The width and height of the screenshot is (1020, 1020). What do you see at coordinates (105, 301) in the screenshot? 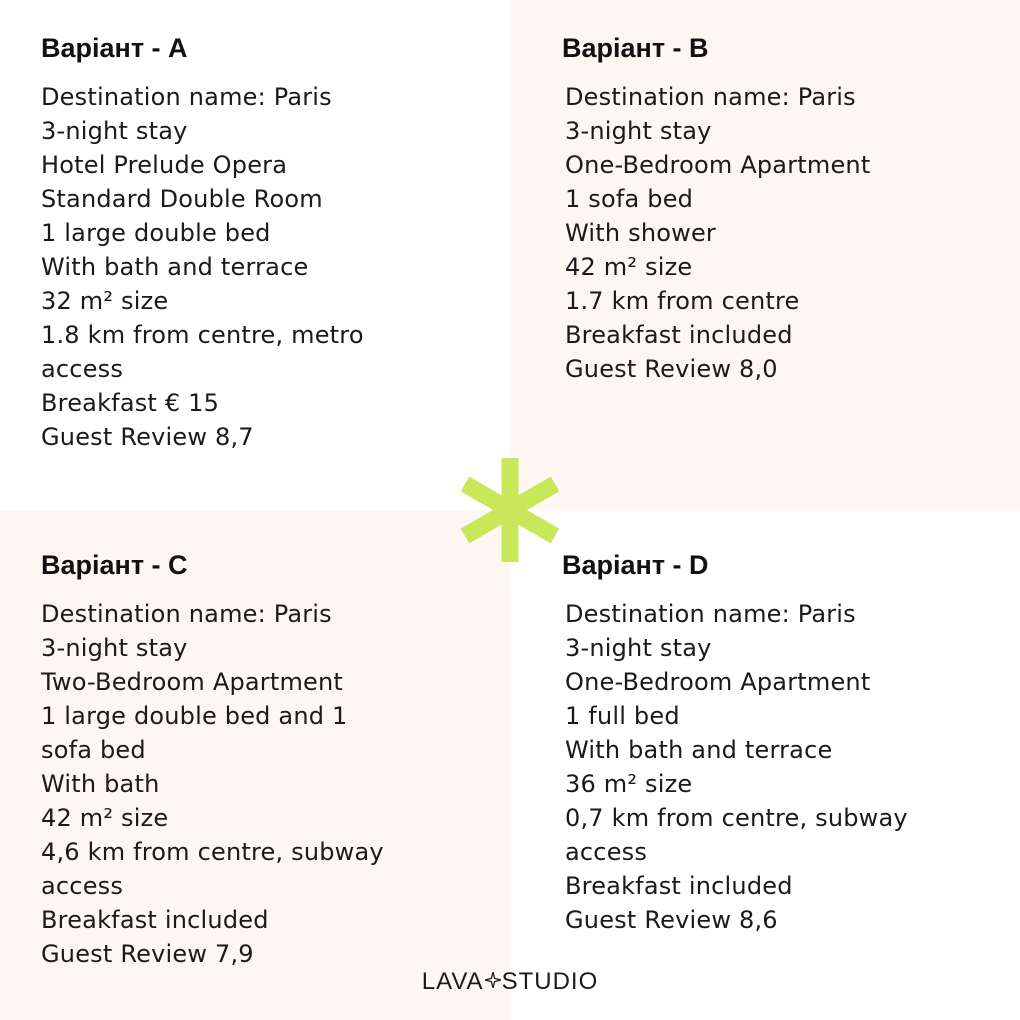
I see `option-detail: 32 m² size` at bounding box center [105, 301].